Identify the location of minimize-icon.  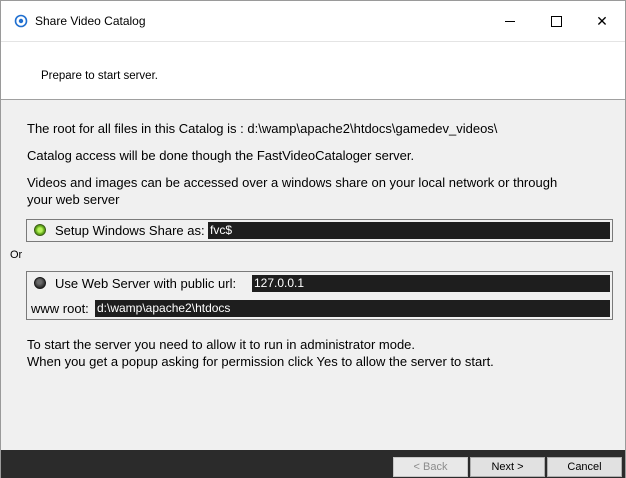
(510, 21).